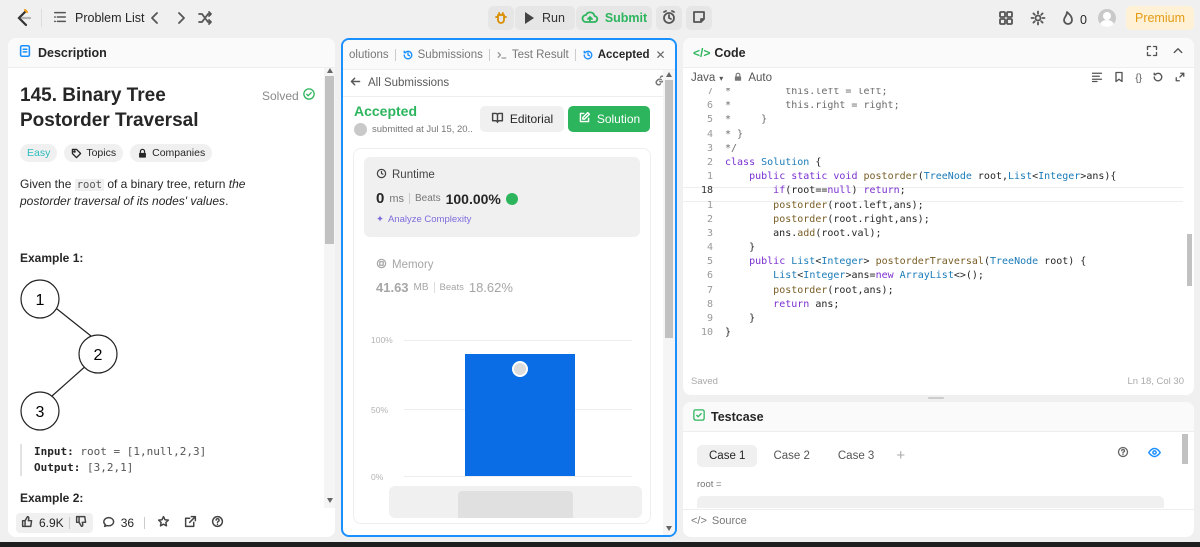  I want to click on streak-count: 0, so click(1083, 19).